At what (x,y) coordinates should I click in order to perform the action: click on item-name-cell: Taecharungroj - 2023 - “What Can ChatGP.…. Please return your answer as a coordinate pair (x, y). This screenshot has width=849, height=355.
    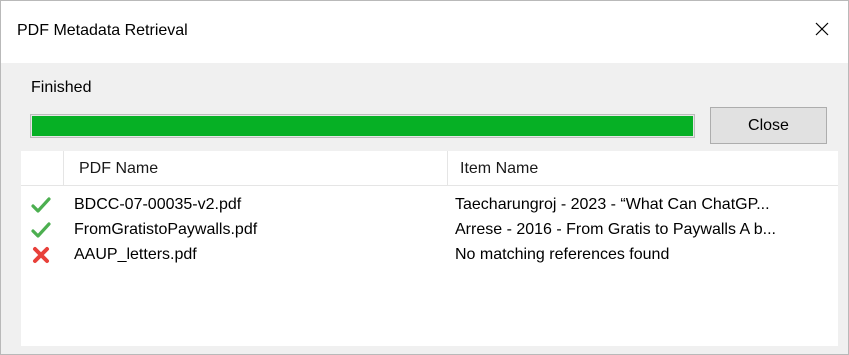
    Looking at the image, I should click on (612, 204).